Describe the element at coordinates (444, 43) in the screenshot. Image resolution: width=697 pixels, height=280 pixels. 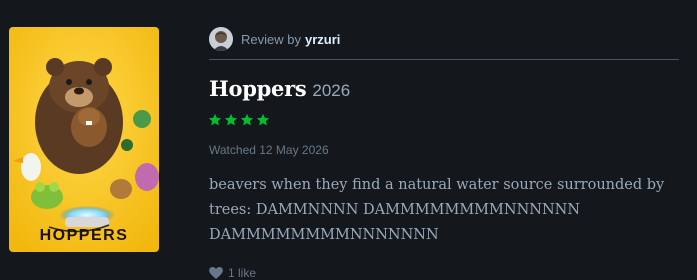
I see `review-header: Review by yrzuri` at that location.